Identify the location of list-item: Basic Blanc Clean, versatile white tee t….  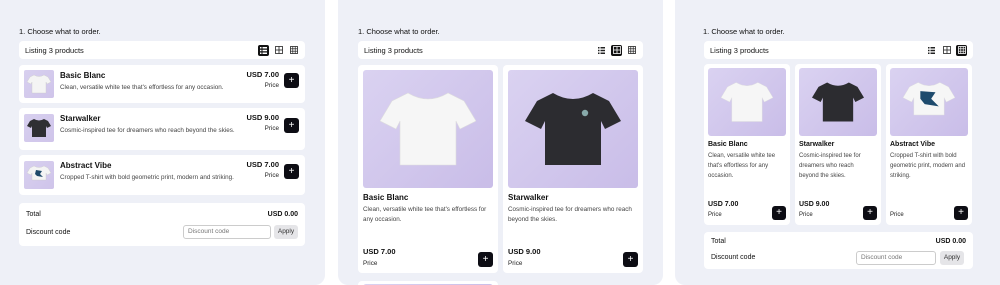
(162, 84).